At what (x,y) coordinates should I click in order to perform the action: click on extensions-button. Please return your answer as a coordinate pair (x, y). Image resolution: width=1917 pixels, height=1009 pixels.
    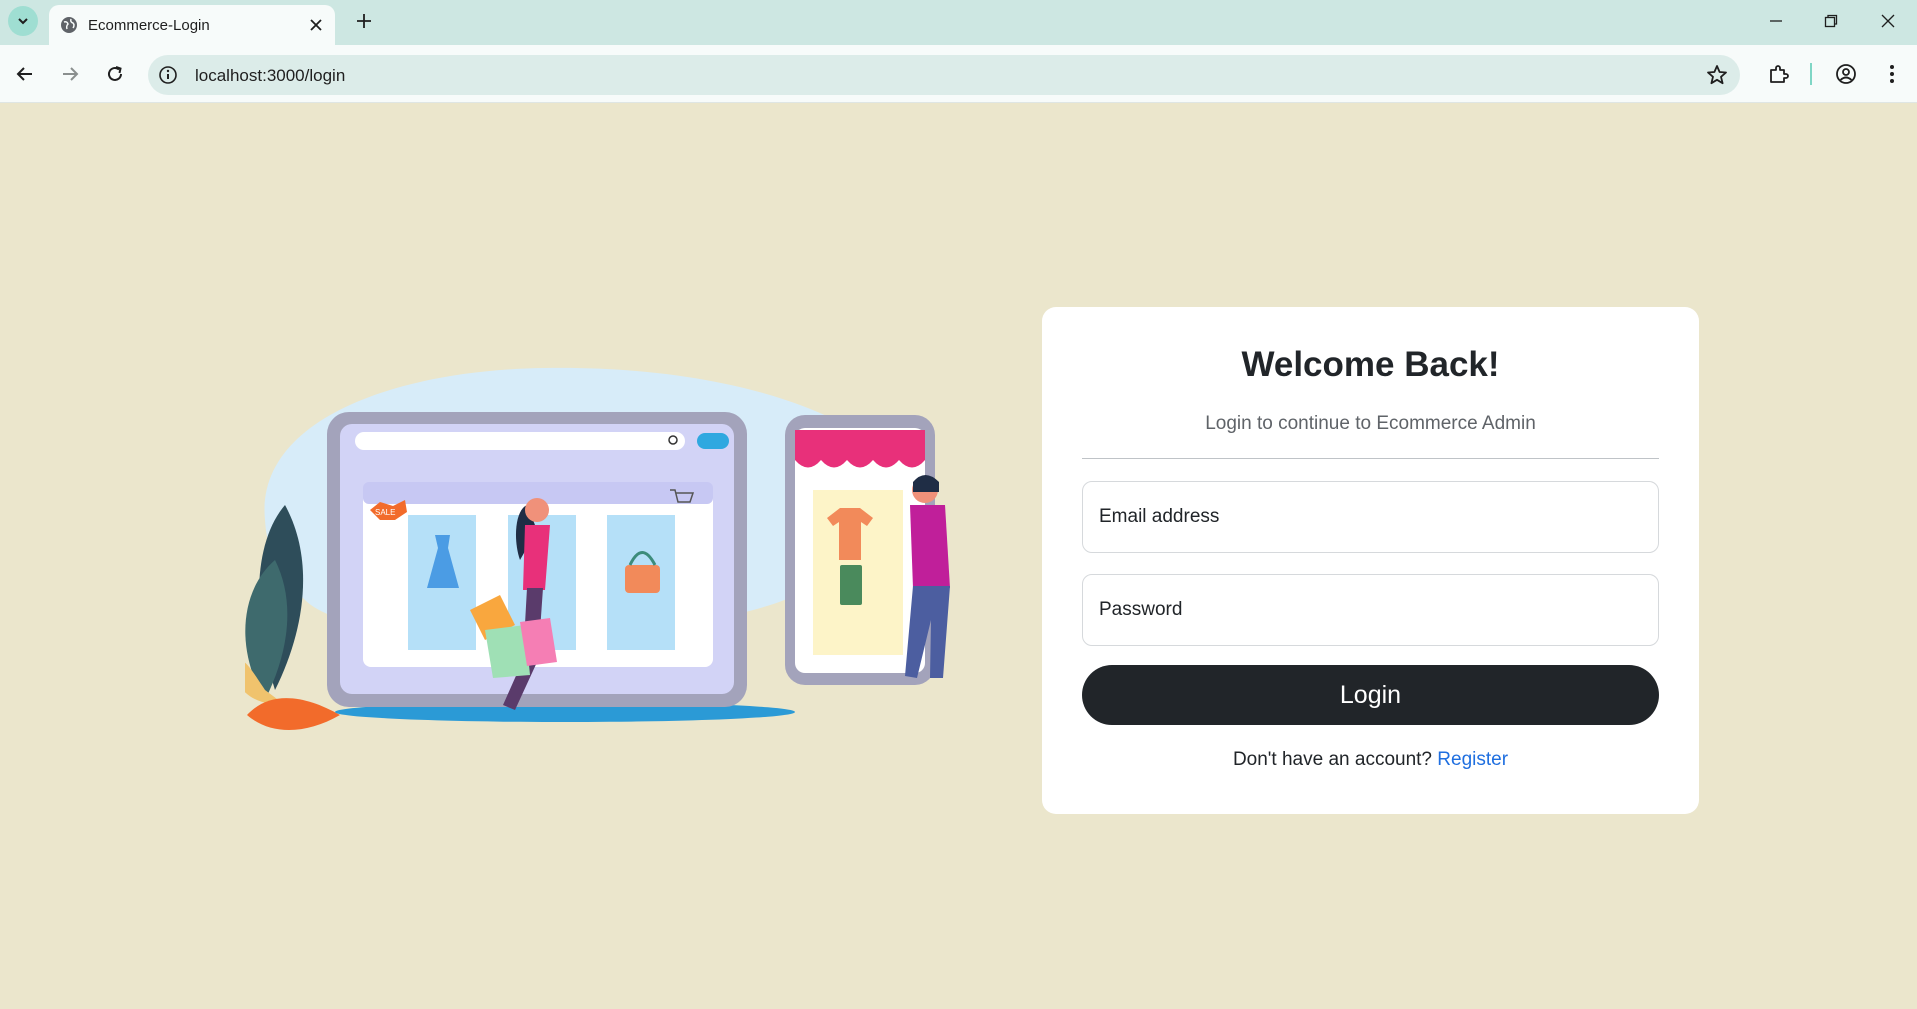
    Looking at the image, I should click on (1779, 74).